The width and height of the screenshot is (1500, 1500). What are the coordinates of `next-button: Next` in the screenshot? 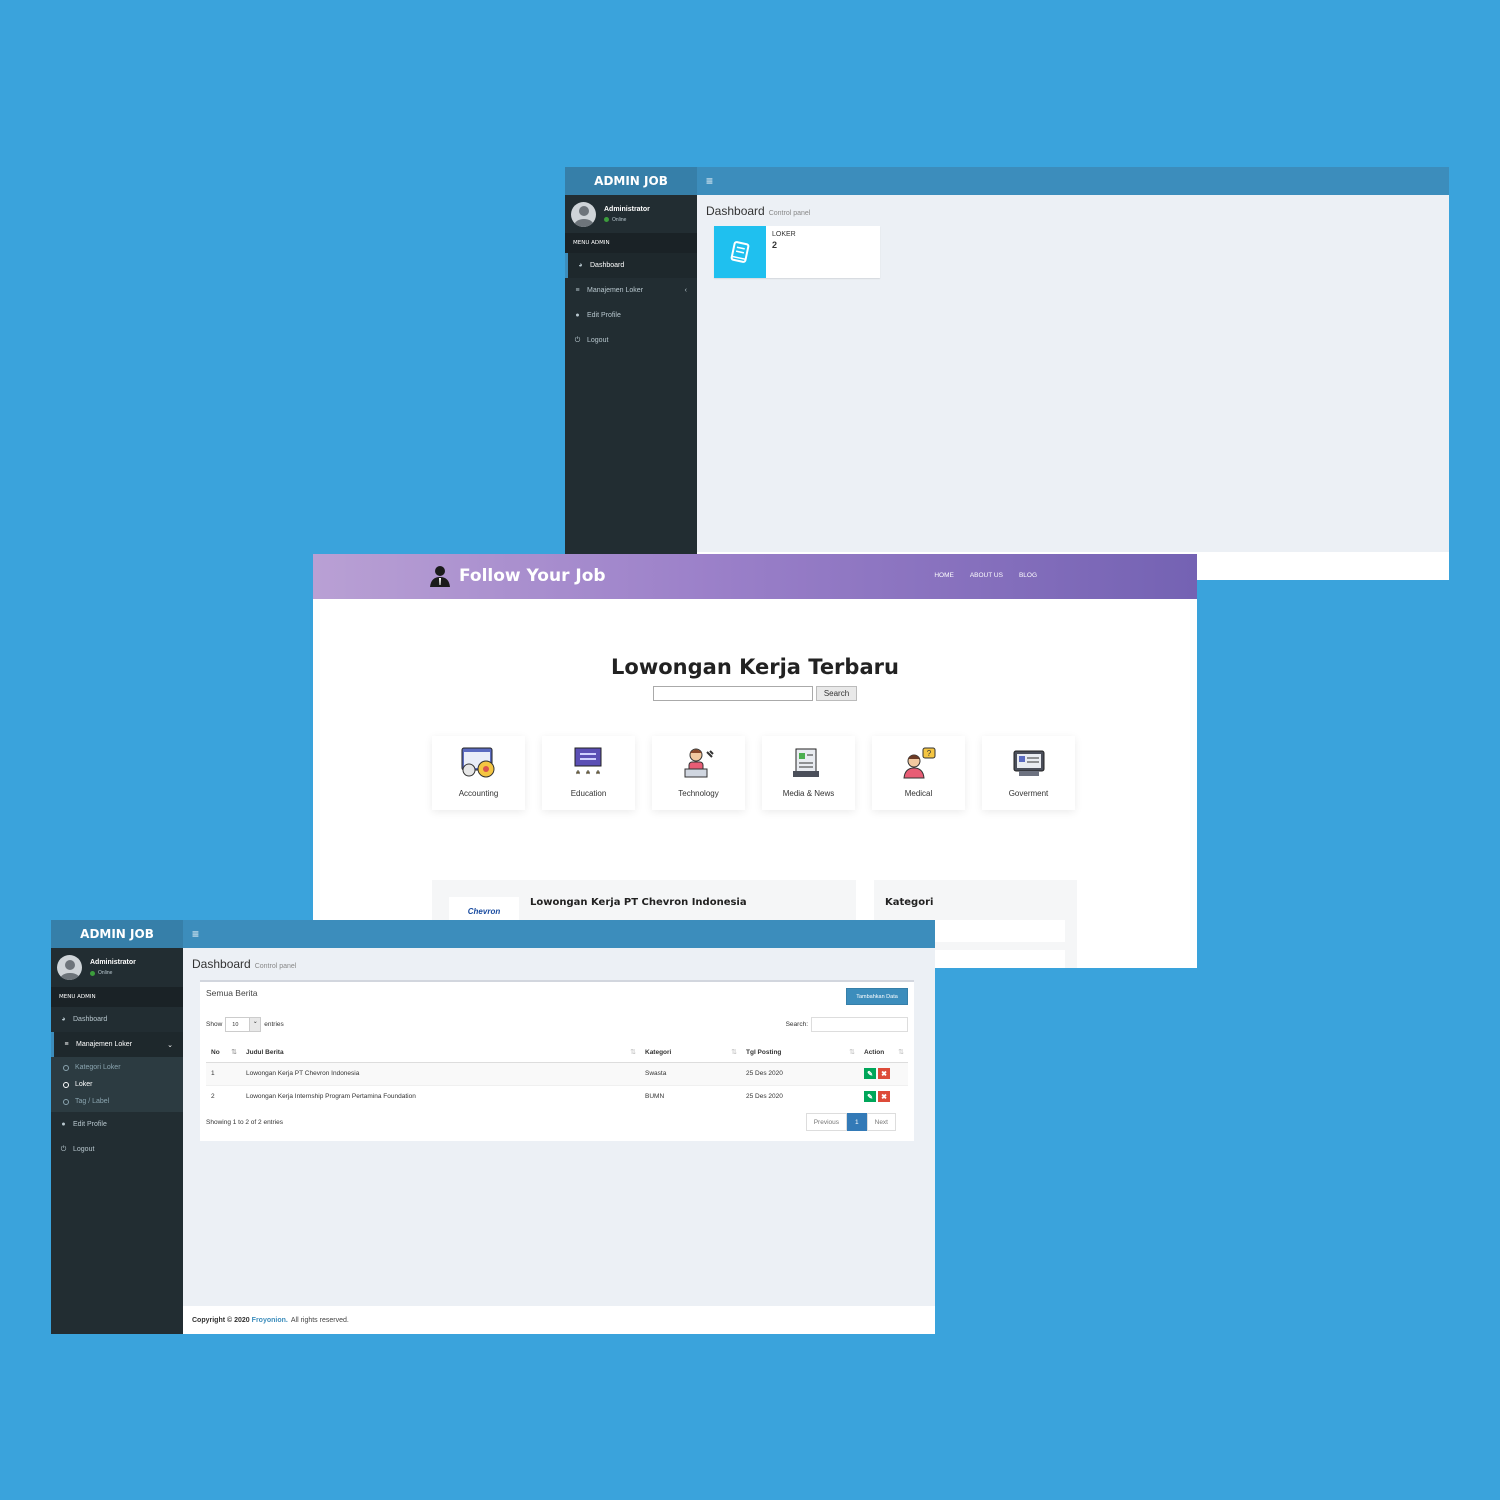 It's located at (881, 1122).